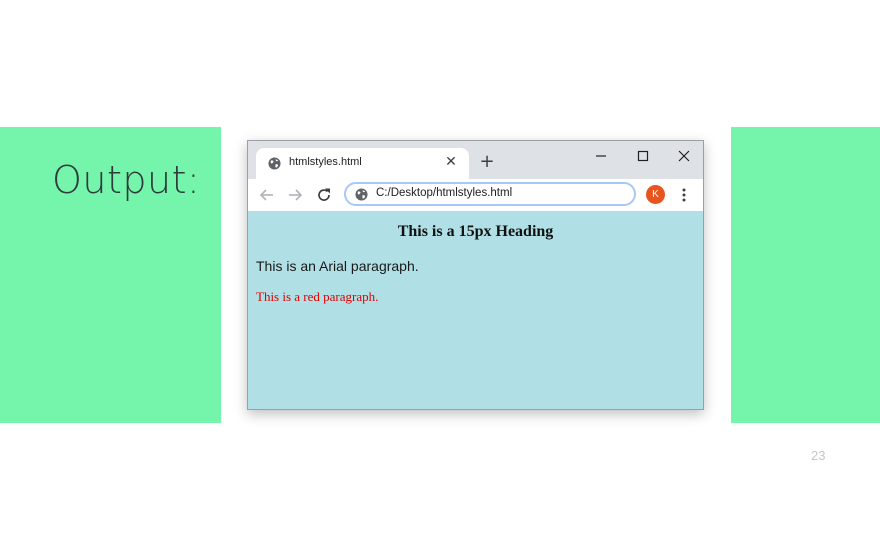  What do you see at coordinates (601, 156) in the screenshot?
I see `minimize-icon` at bounding box center [601, 156].